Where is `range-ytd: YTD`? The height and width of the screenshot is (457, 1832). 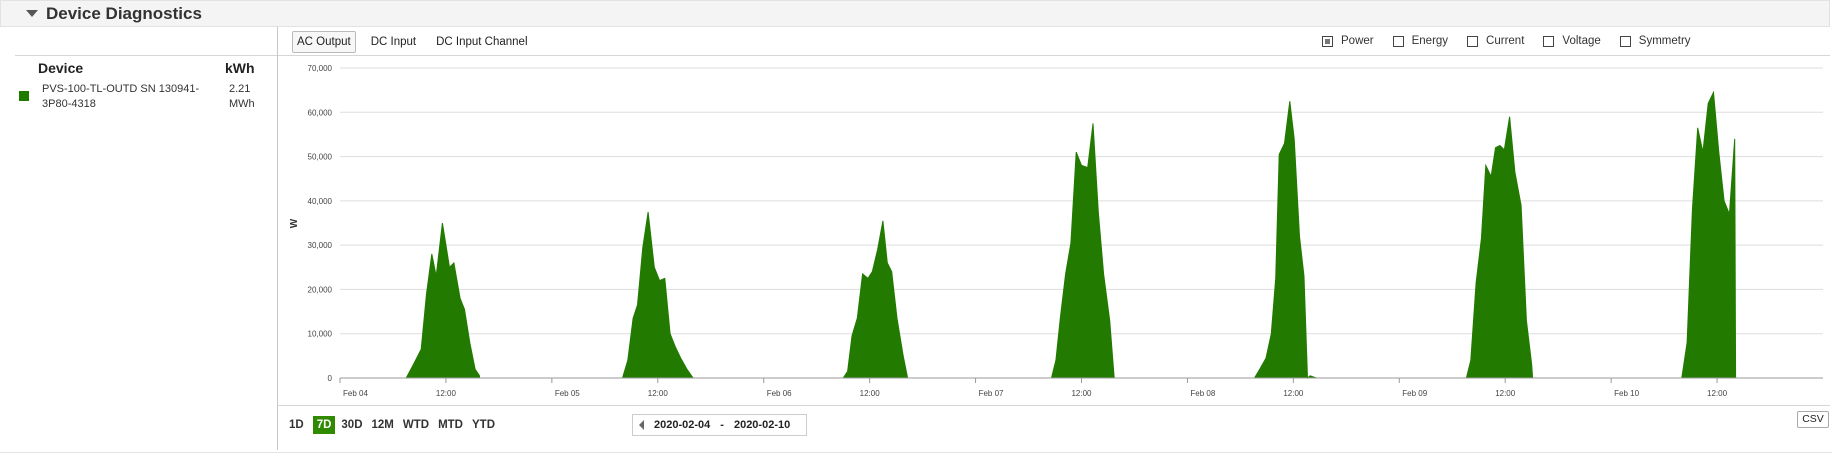
range-ytd: YTD is located at coordinates (483, 425).